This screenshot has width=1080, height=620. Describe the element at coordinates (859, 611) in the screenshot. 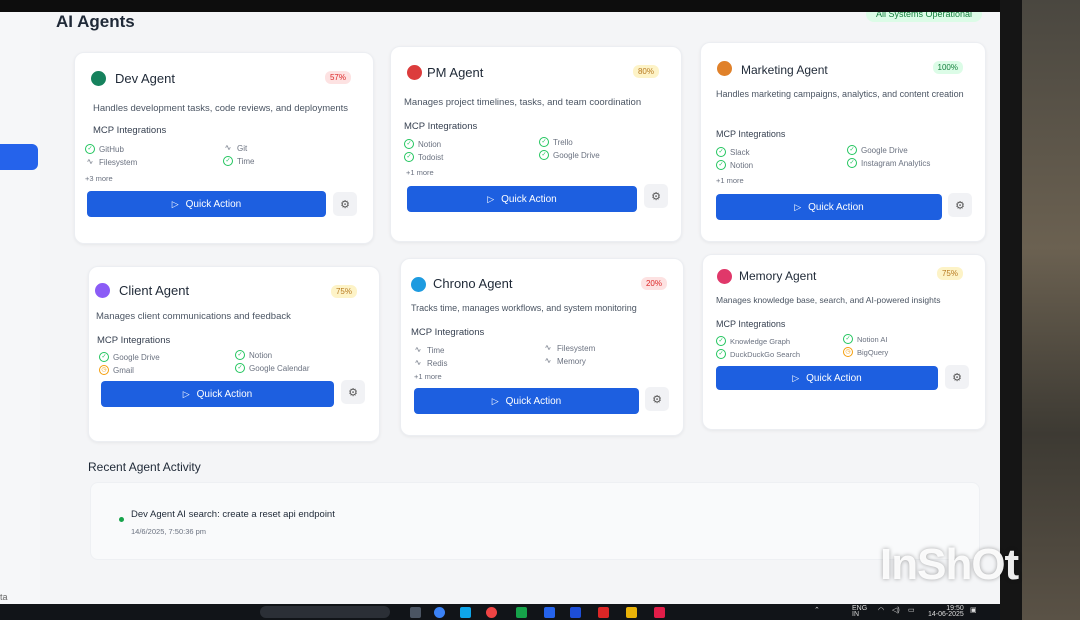

I see `language-indicator: ENG IN` at that location.